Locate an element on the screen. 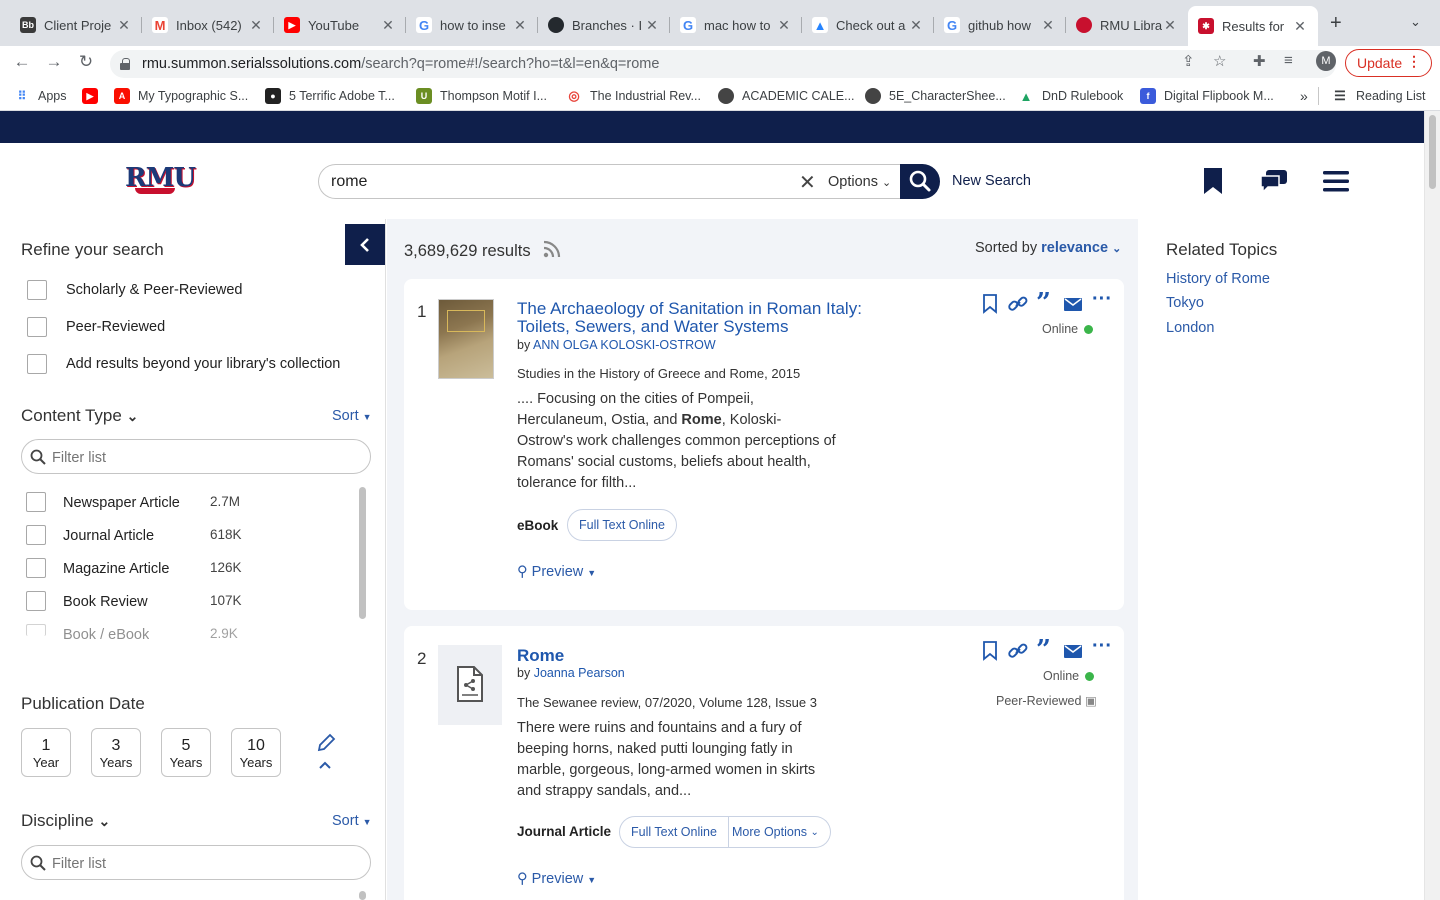 The width and height of the screenshot is (1440, 900). bookmark-item: ▲ DnD Rulebook is located at coordinates (1070, 96).